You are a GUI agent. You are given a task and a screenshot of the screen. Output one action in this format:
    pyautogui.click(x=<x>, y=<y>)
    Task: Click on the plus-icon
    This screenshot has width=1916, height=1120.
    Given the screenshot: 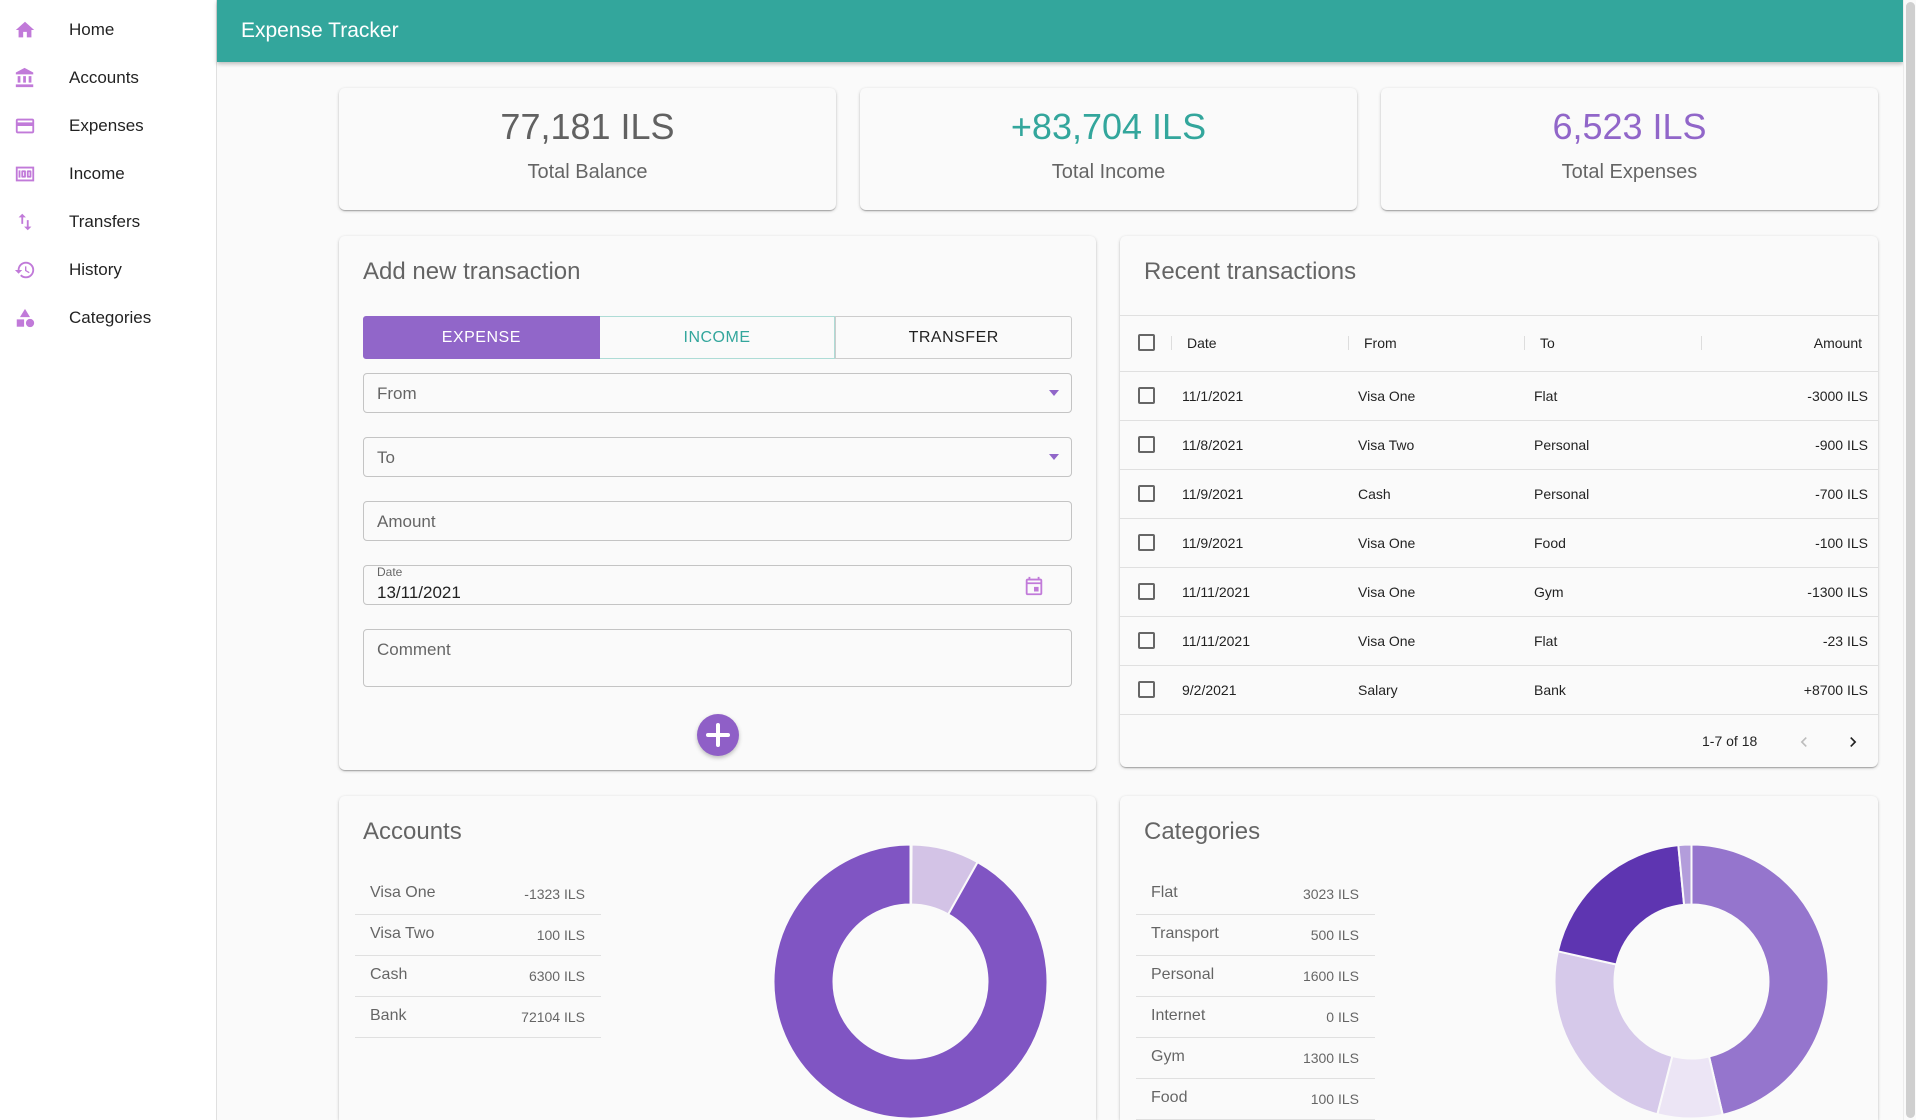 What is the action you would take?
    pyautogui.click(x=718, y=735)
    